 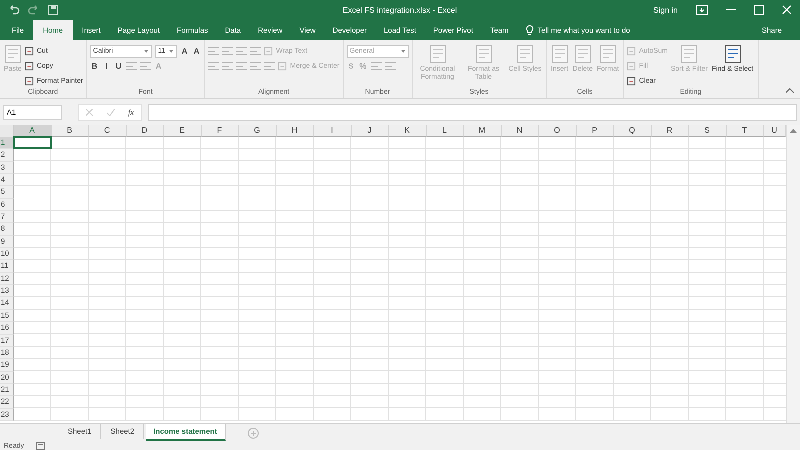 I want to click on macro-record-icon, so click(x=41, y=446).